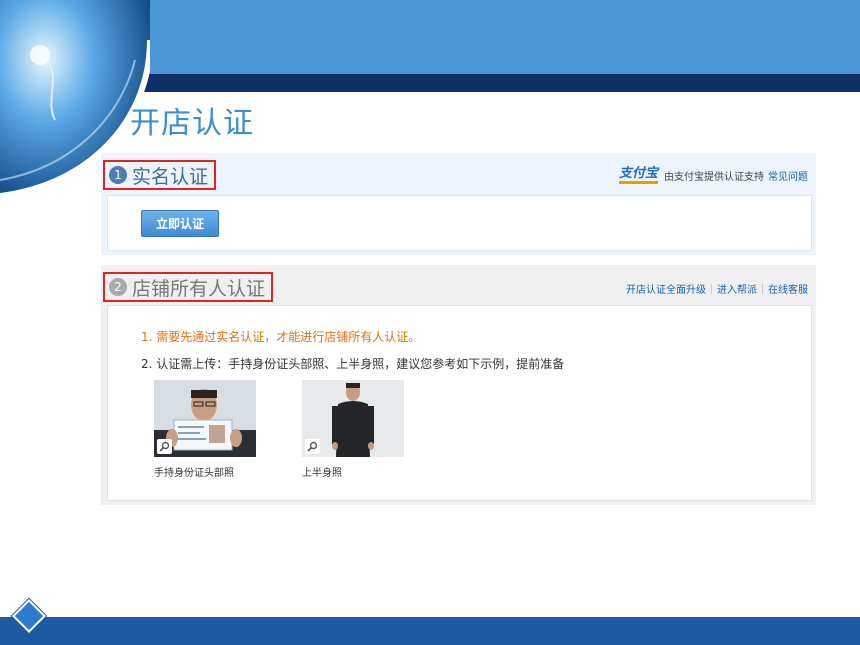 Image resolution: width=860 pixels, height=645 pixels. Describe the element at coordinates (459, 223) in the screenshot. I see `panel-body: 立即认证` at that location.